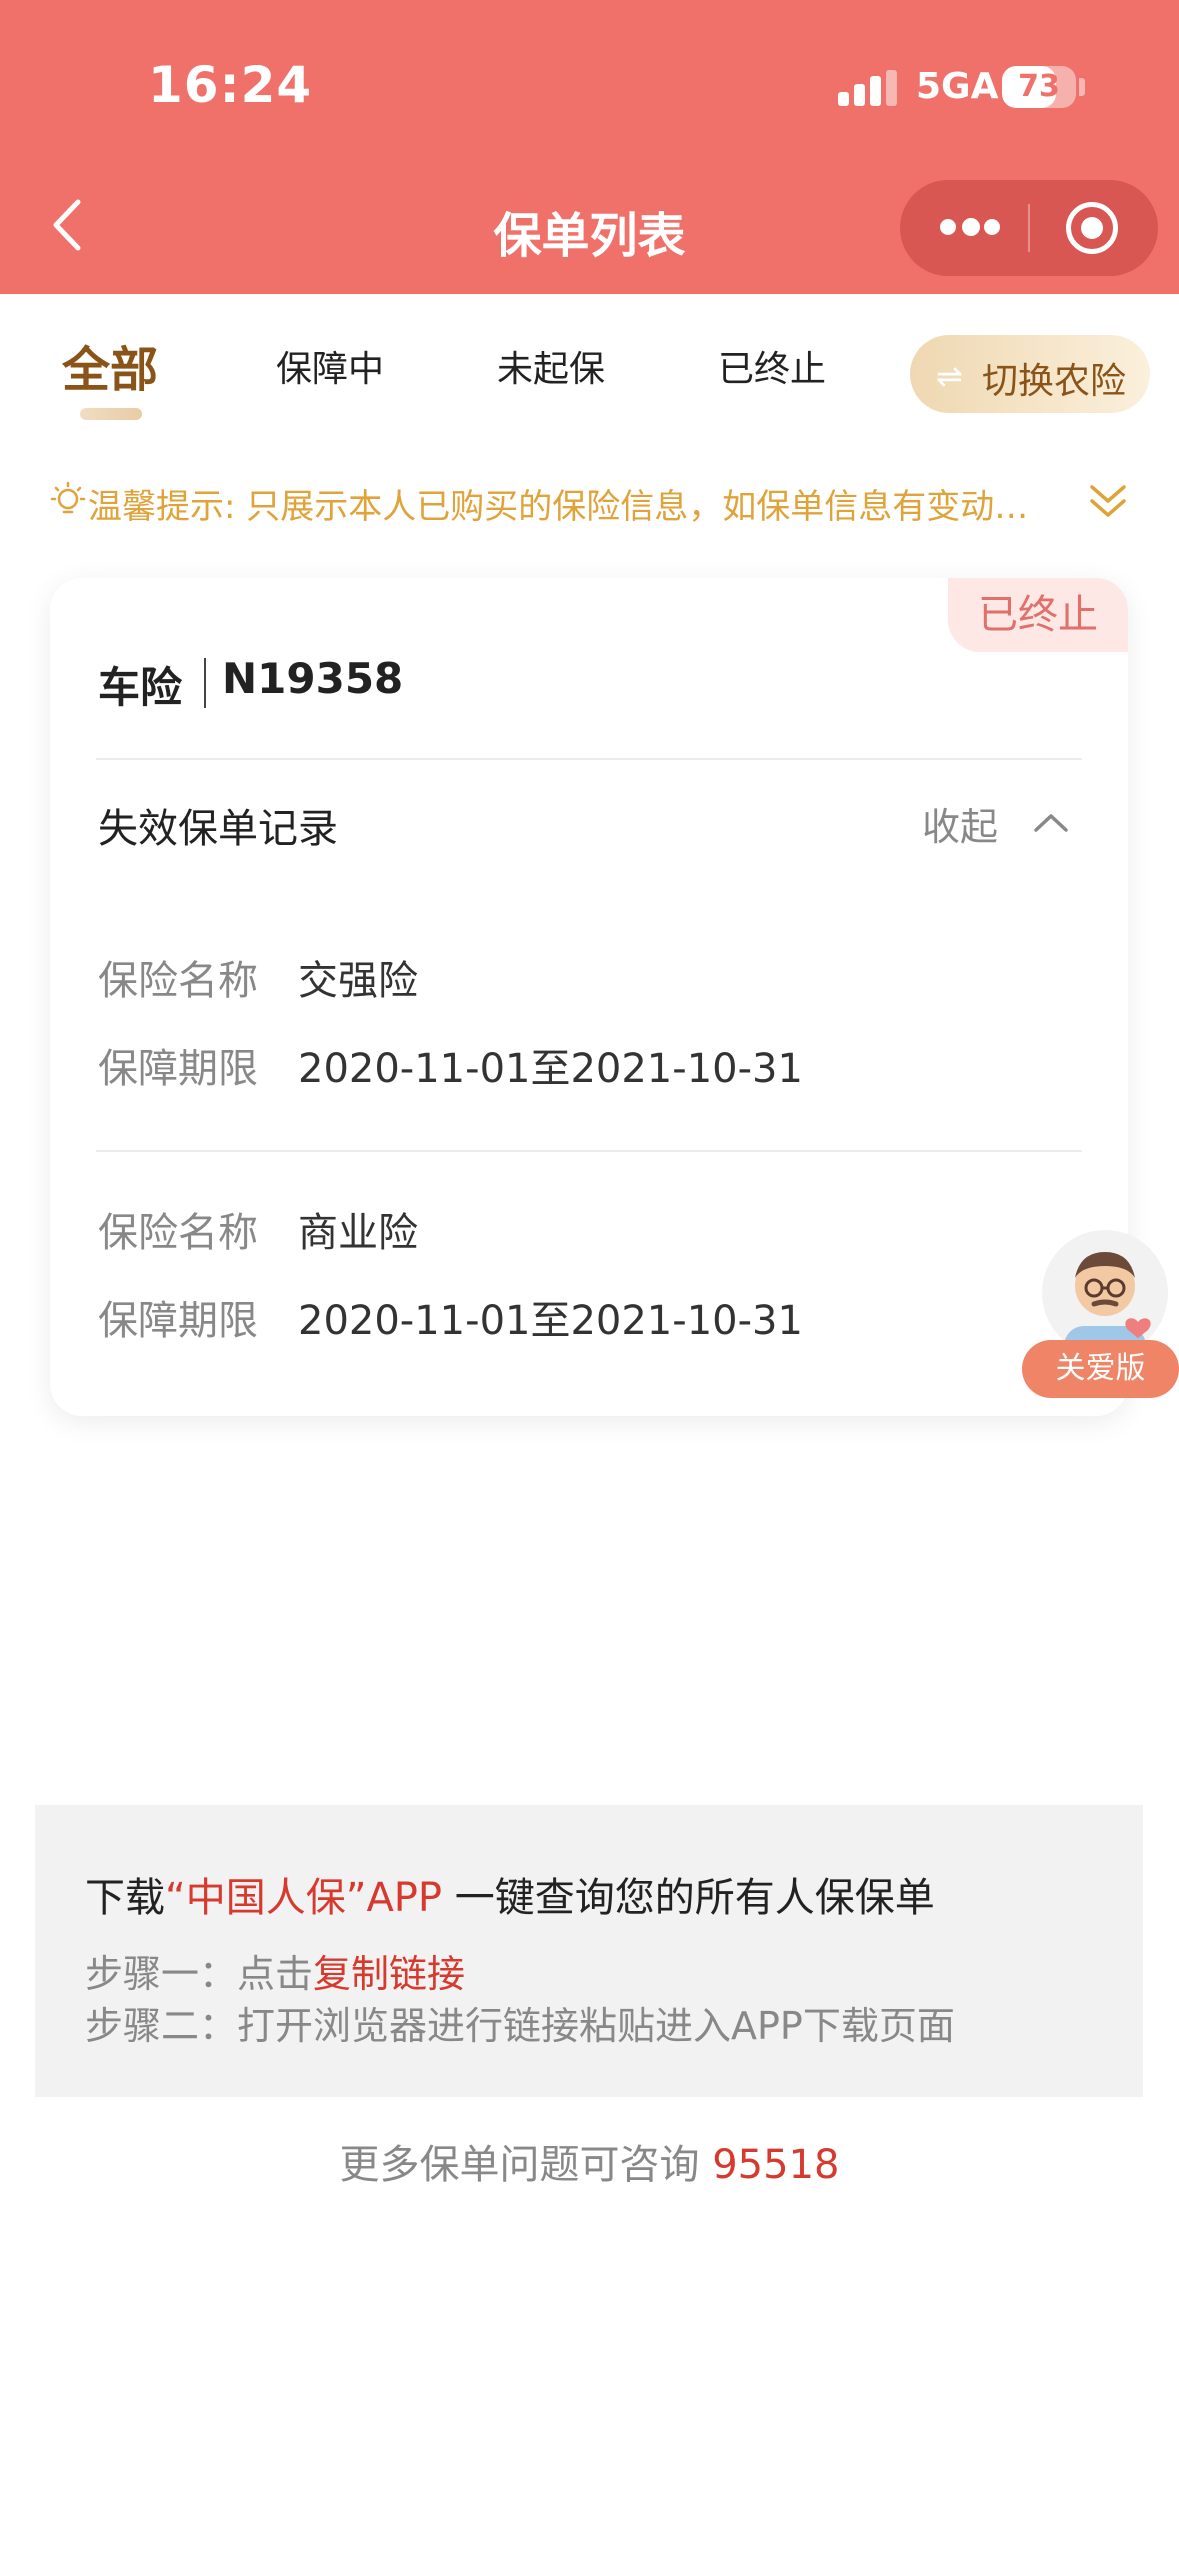  What do you see at coordinates (1108, 501) in the screenshot?
I see `expand-double-chevron-icon` at bounding box center [1108, 501].